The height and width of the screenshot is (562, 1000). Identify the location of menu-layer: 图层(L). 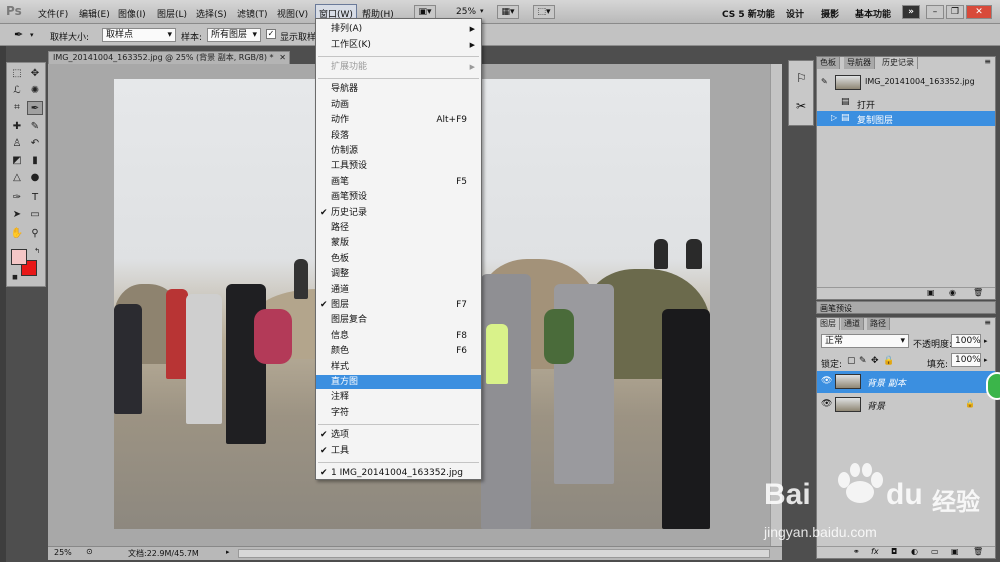
(172, 13).